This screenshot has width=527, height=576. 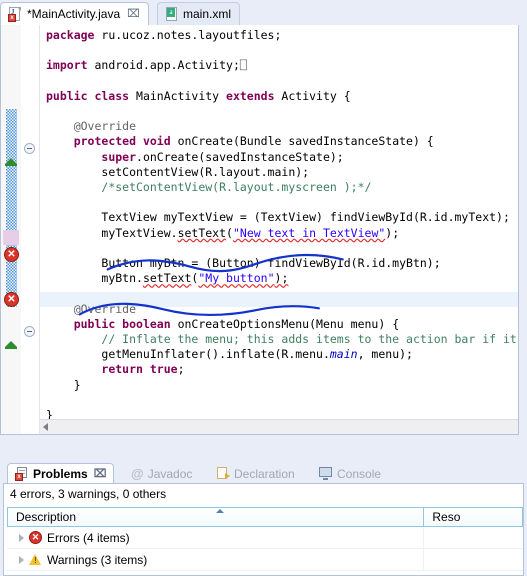 I want to click on code-line: package ru.ucoz.notes.layoutfiles;, so click(x=281, y=35).